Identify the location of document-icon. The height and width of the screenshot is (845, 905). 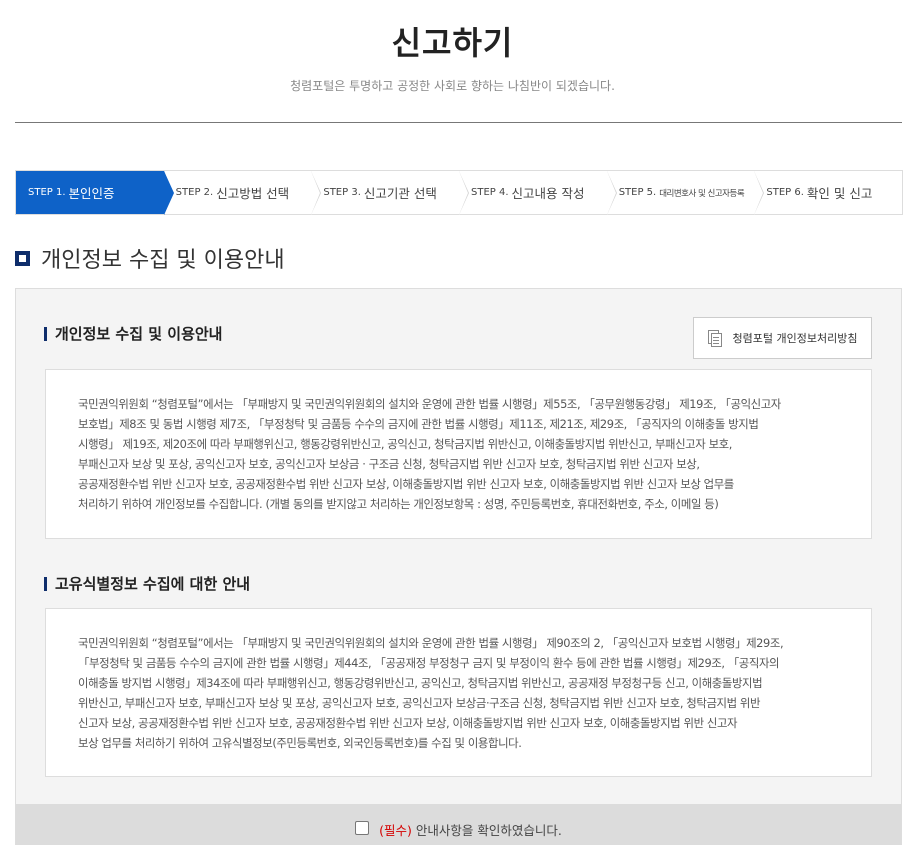
(715, 338).